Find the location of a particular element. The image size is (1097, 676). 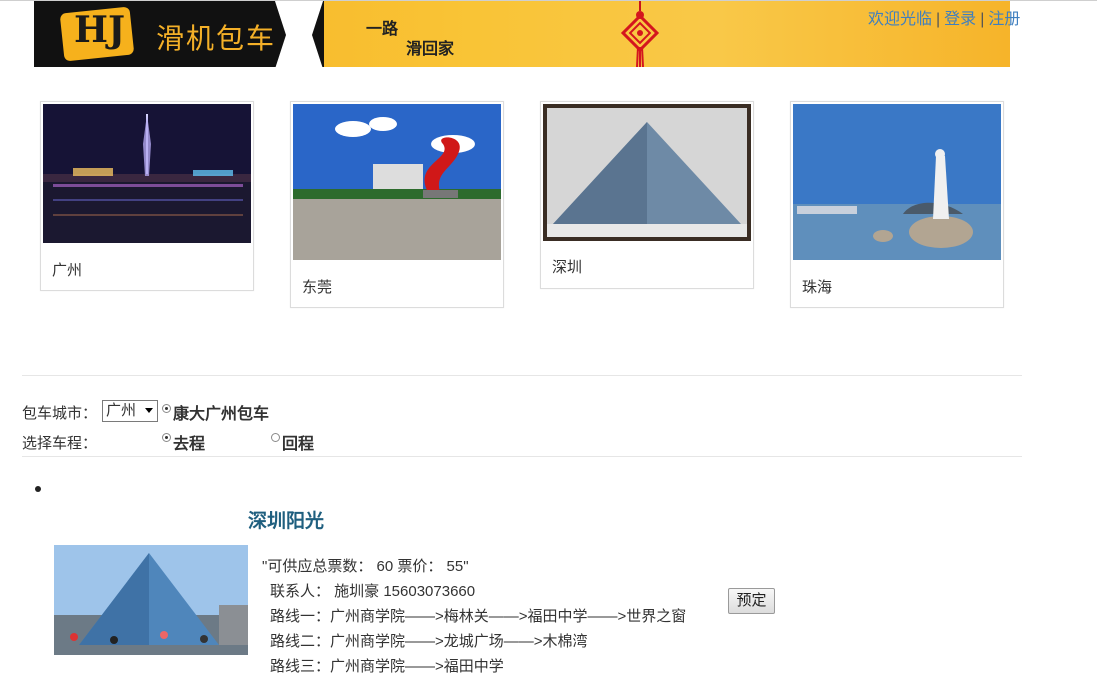

user-links: 欢迎光临 | 登录 | 注册 is located at coordinates (944, 17).